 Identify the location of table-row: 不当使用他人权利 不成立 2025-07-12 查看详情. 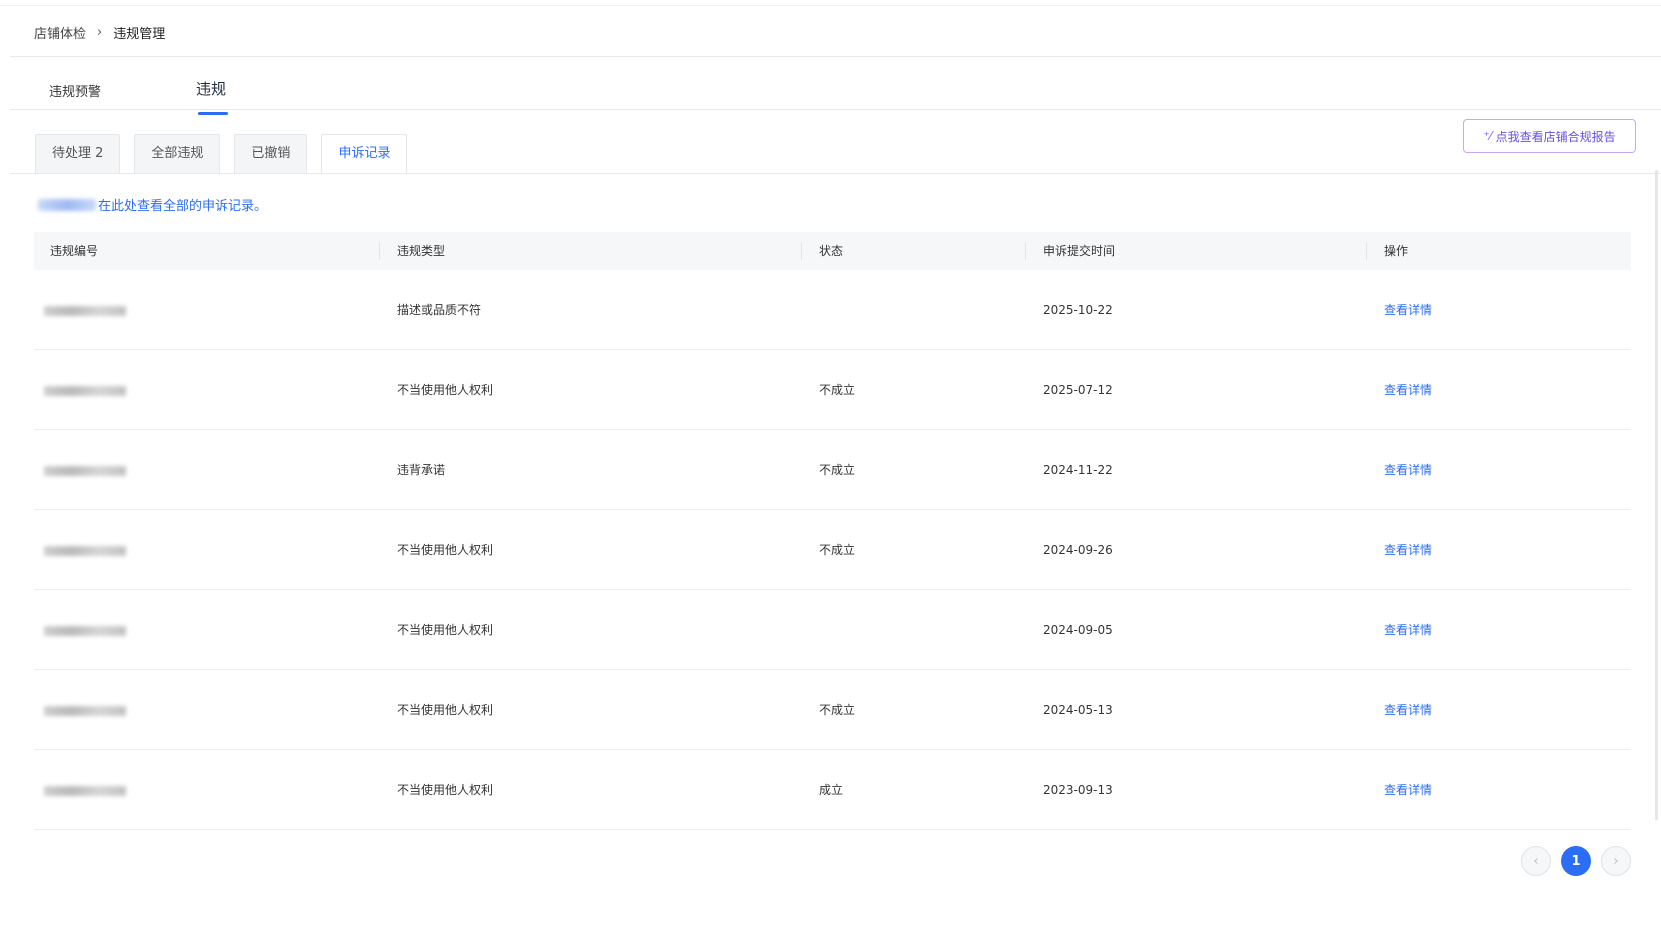
(832, 390).